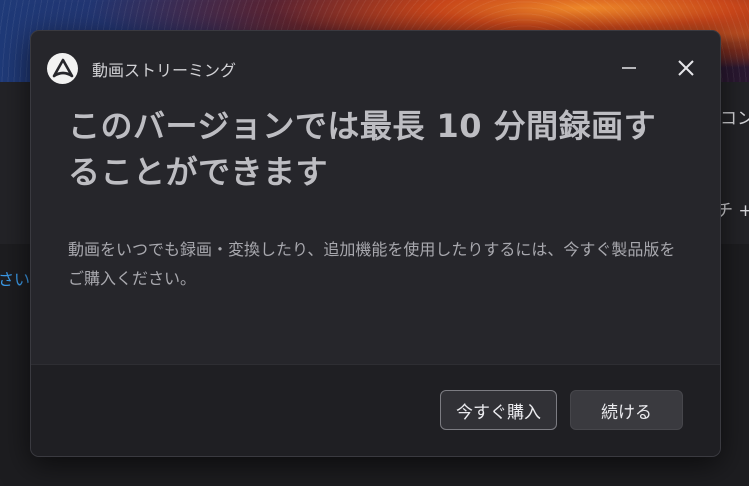  I want to click on close-button, so click(686, 68).